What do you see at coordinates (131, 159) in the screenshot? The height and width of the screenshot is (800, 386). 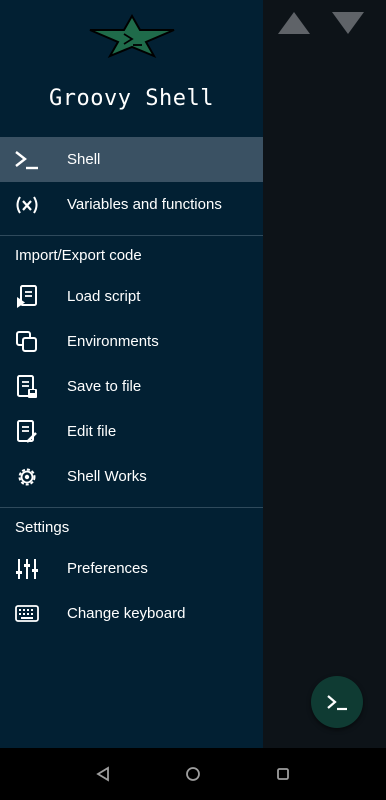 I see `menu-item-shell: Shell` at bounding box center [131, 159].